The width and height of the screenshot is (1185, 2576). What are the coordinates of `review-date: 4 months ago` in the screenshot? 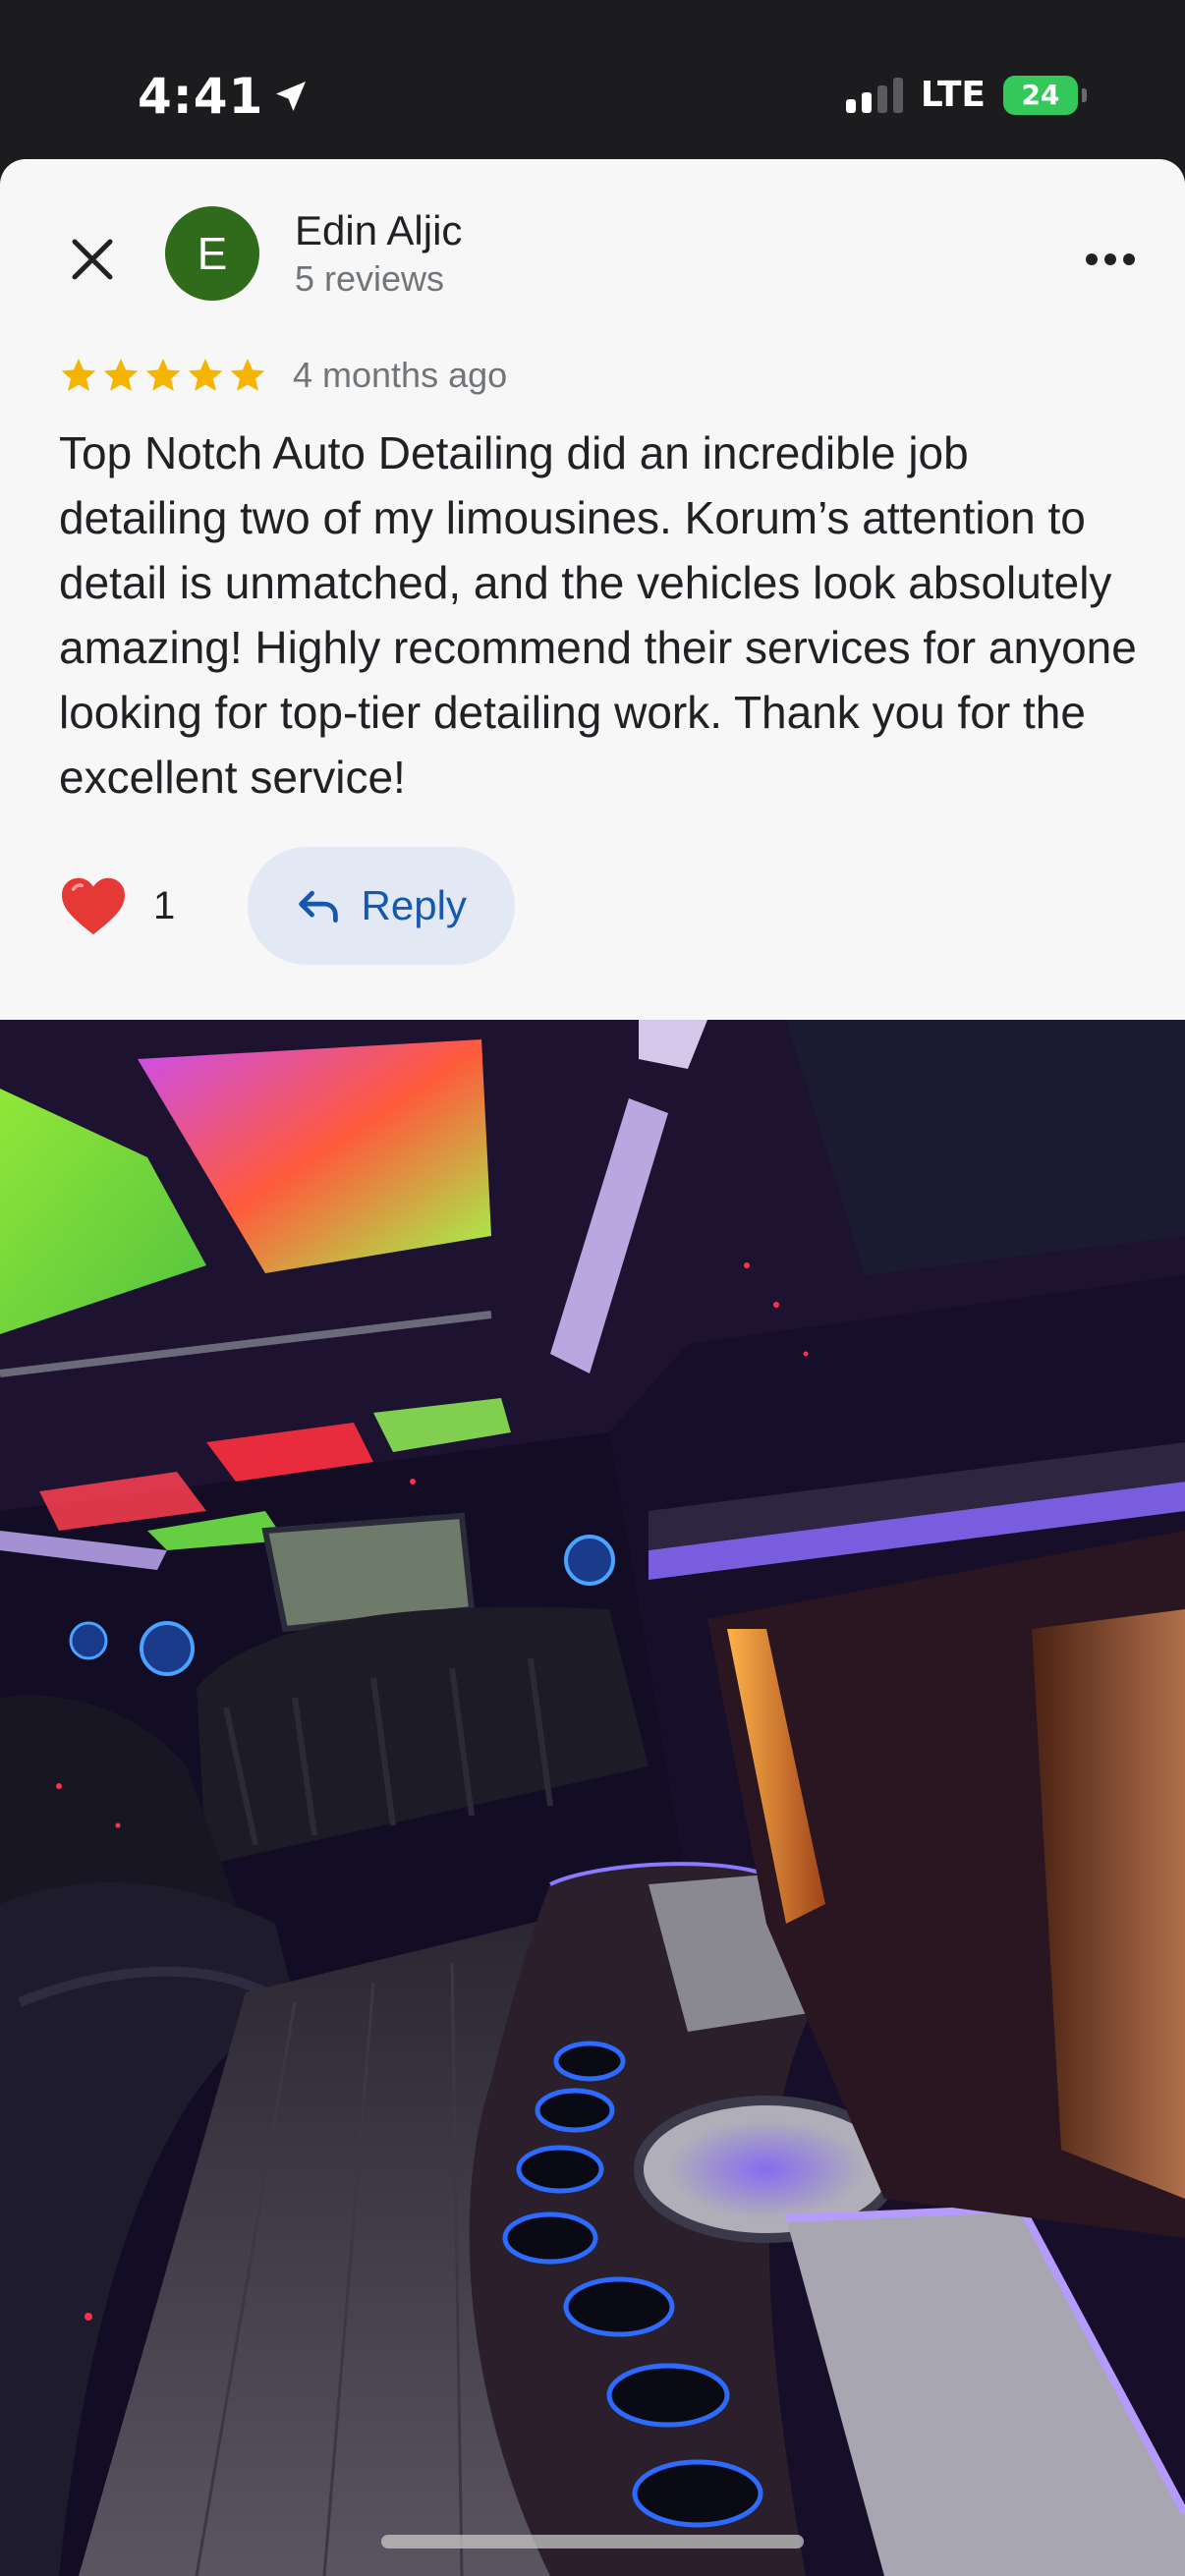 It's located at (401, 375).